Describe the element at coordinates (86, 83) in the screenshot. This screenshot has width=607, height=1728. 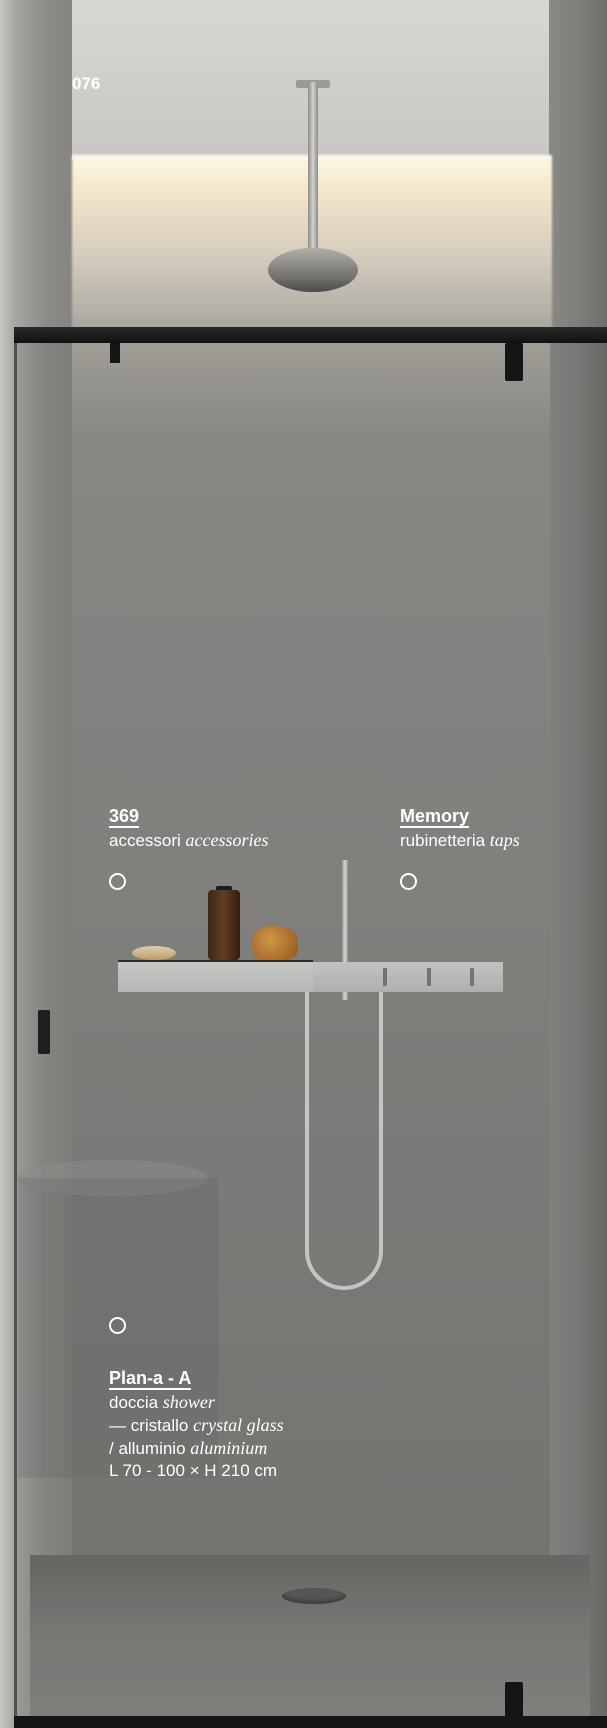
I see `page-number: 076` at that location.